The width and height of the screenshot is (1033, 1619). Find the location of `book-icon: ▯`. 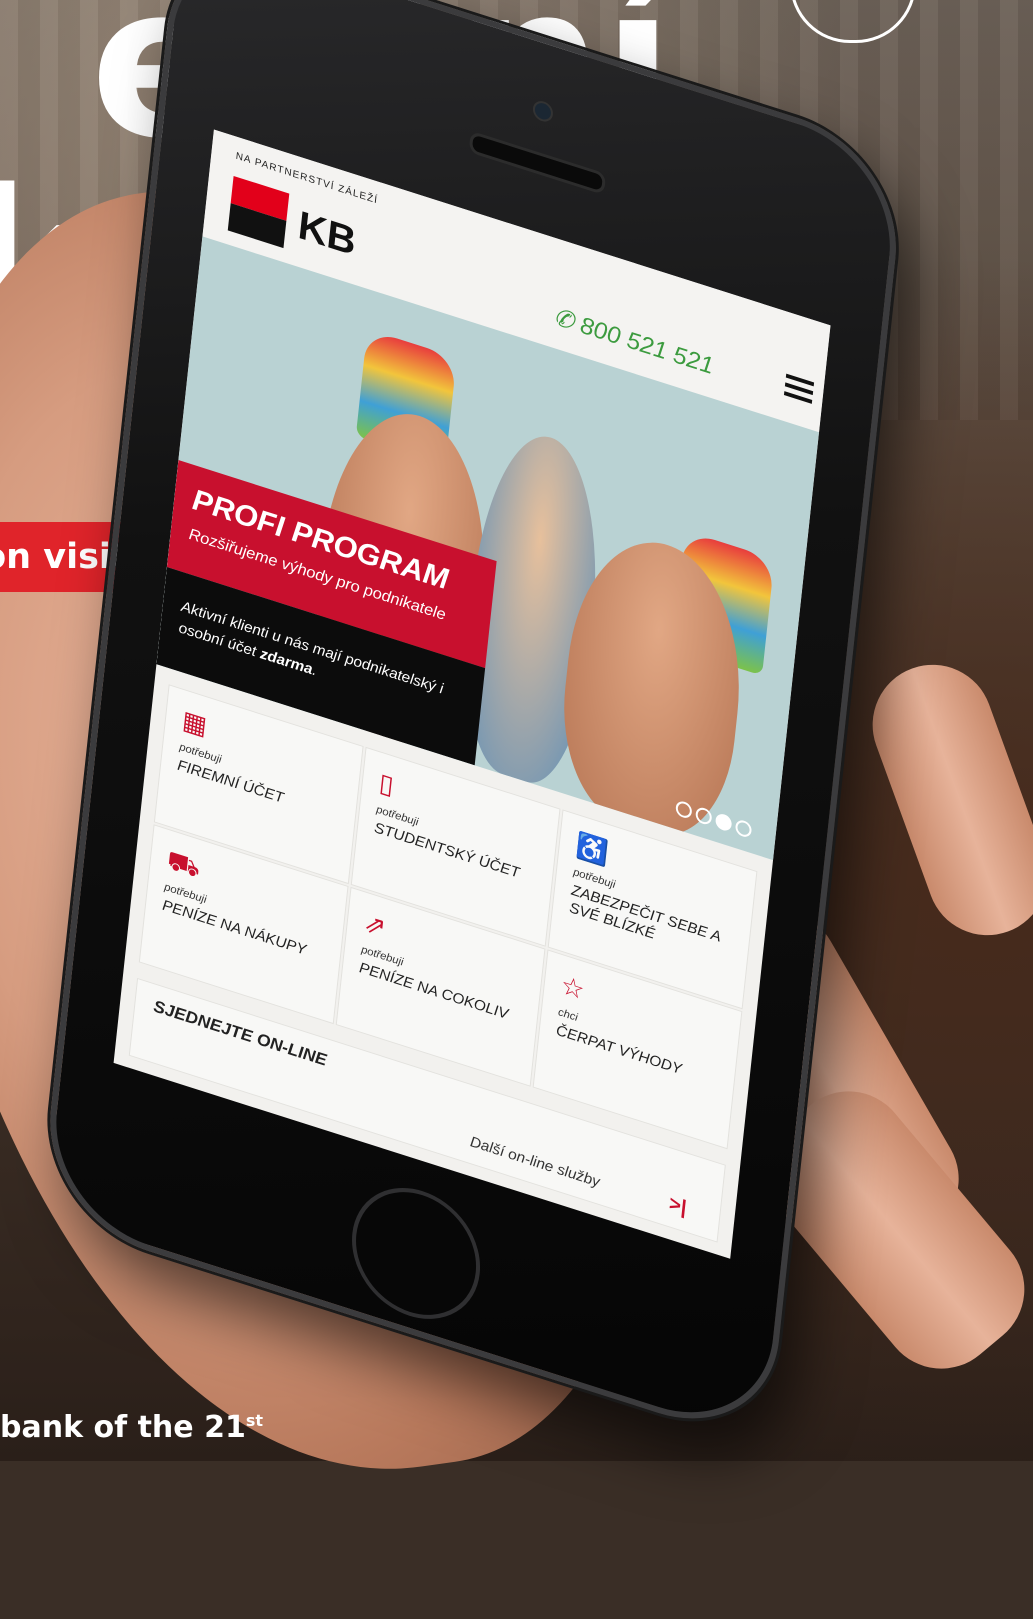

book-icon: ▯ is located at coordinates (386, 783).